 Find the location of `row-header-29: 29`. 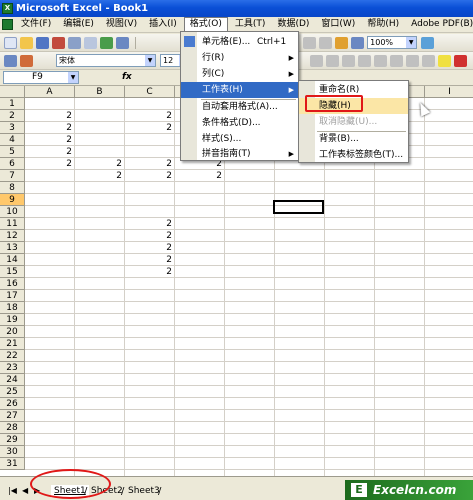

row-header-29: 29 is located at coordinates (12, 440).